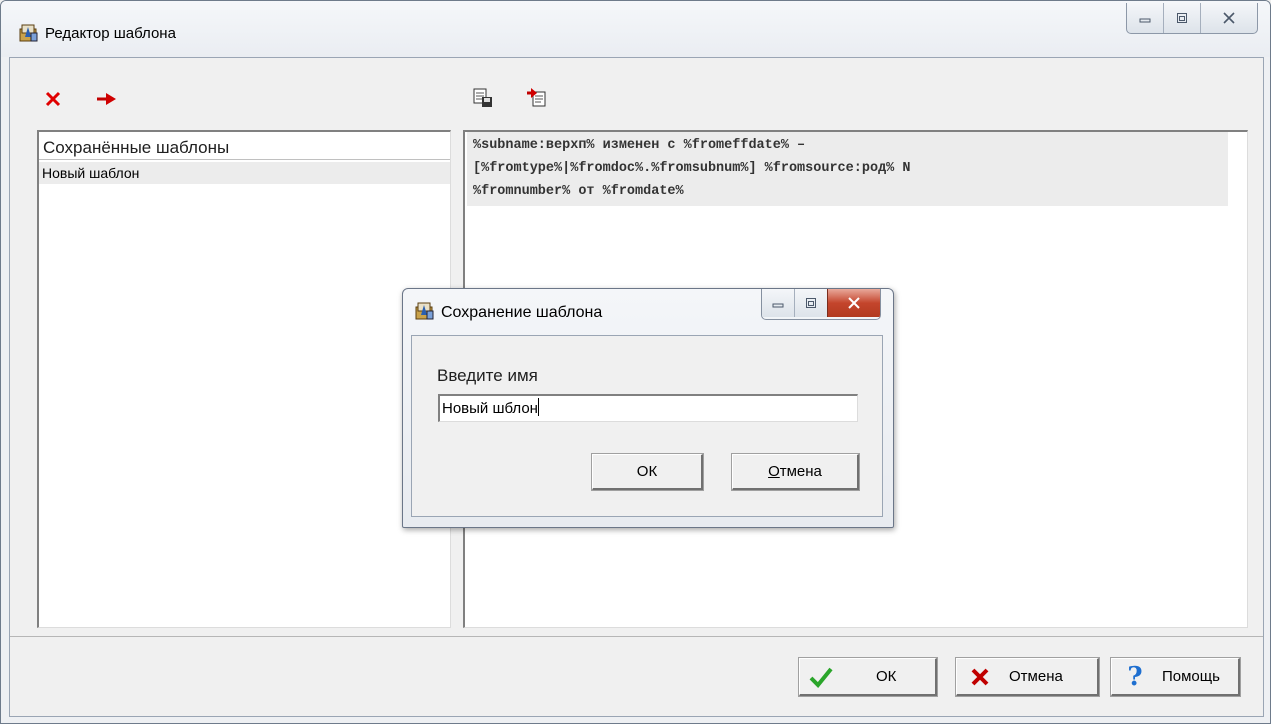 The image size is (1271, 724). Describe the element at coordinates (1036, 676) in the screenshot. I see `cancel-button-label: Отмена` at that location.